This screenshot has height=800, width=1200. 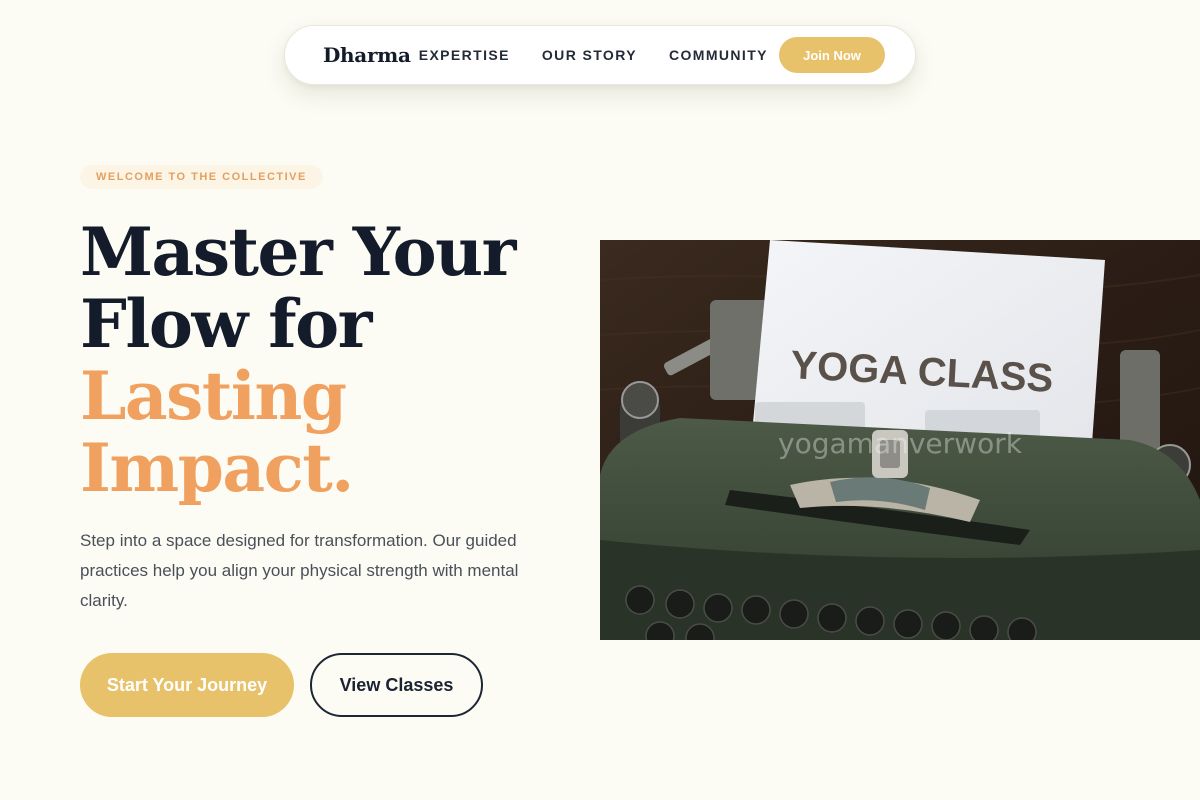 What do you see at coordinates (201, 177) in the screenshot?
I see `eyebrow-badge: WELCOME TO THE COLLECTIVE` at bounding box center [201, 177].